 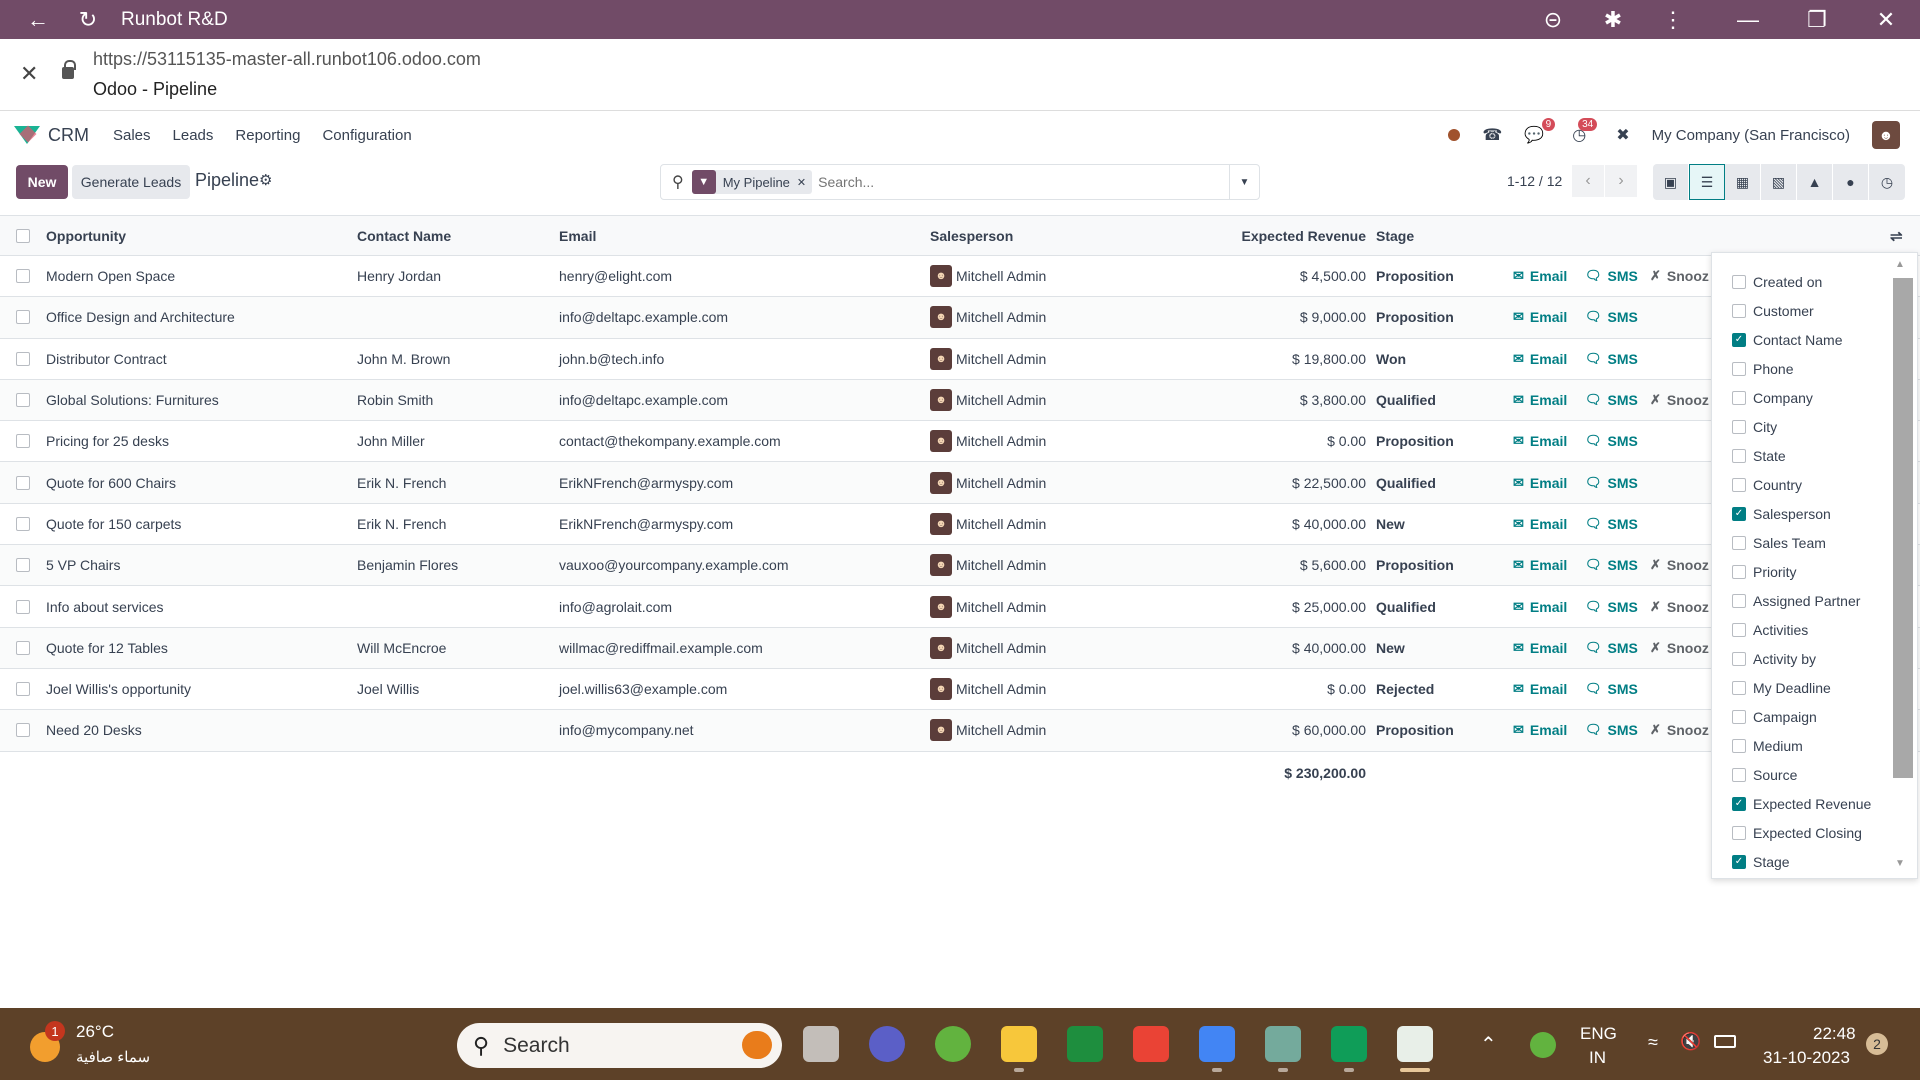 I want to click on optional-column-item: Activity by, so click(x=1774, y=658).